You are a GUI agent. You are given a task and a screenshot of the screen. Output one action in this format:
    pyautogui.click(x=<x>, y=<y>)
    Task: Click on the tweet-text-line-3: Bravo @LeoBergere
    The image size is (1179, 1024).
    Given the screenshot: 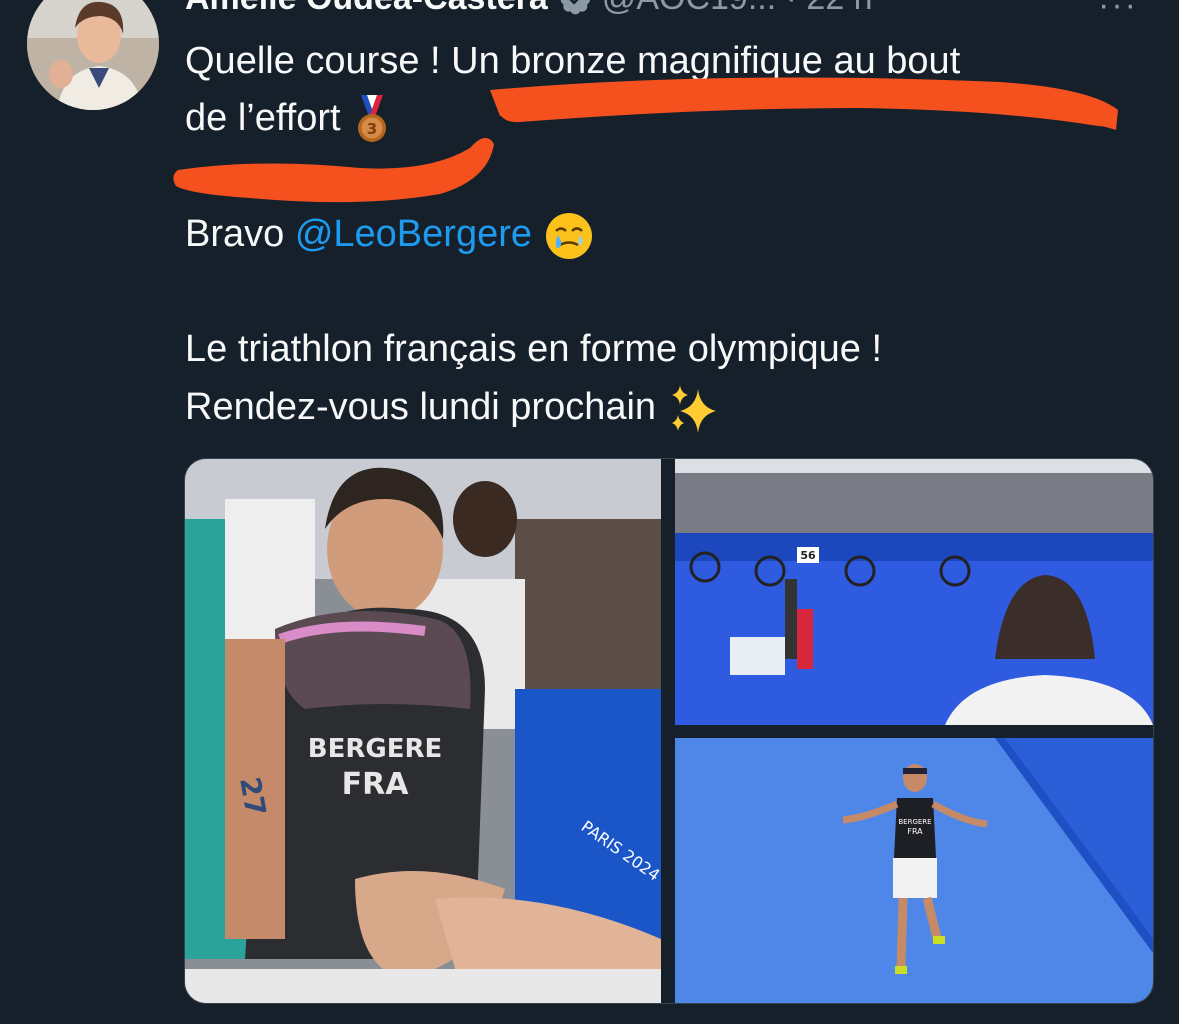 What is the action you would take?
    pyautogui.click(x=389, y=234)
    